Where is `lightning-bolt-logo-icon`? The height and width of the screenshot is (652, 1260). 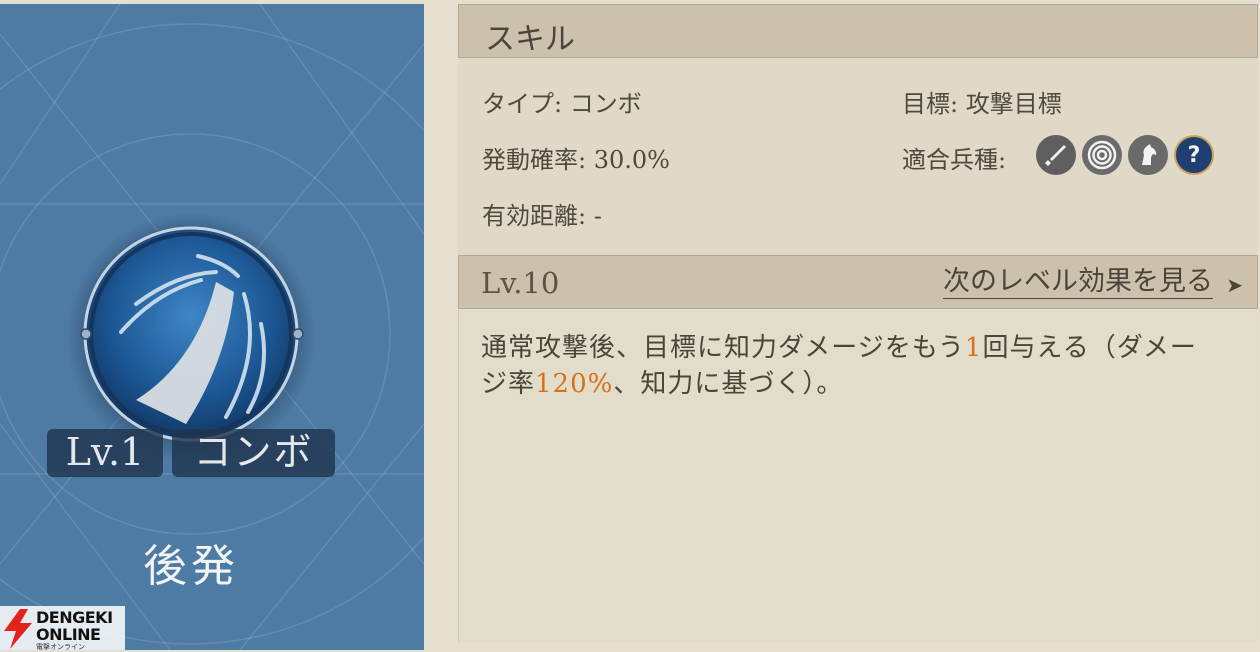
lightning-bolt-logo-icon is located at coordinates (18, 629).